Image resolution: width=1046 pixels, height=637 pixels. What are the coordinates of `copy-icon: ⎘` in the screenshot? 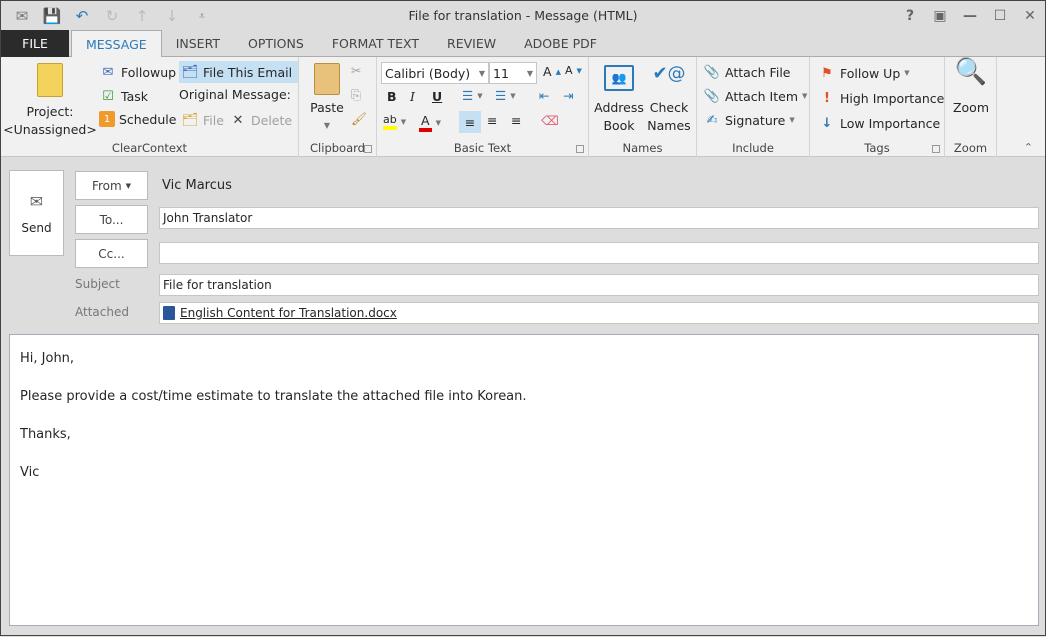 It's located at (356, 95).